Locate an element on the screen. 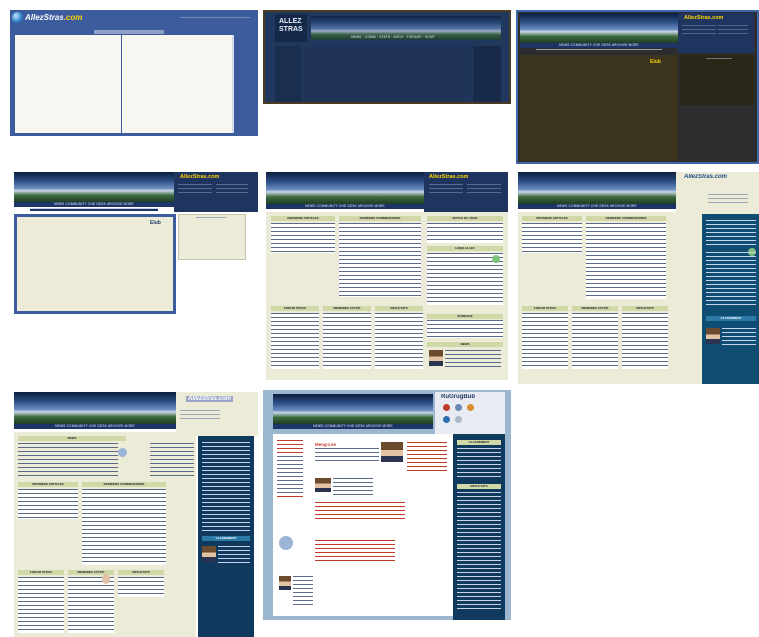  links-header: LIENS ALLEZ is located at coordinates (465, 248).